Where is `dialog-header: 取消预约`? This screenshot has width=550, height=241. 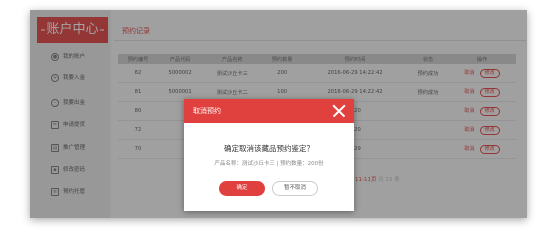
dialog-header: 取消预约 is located at coordinates (269, 111).